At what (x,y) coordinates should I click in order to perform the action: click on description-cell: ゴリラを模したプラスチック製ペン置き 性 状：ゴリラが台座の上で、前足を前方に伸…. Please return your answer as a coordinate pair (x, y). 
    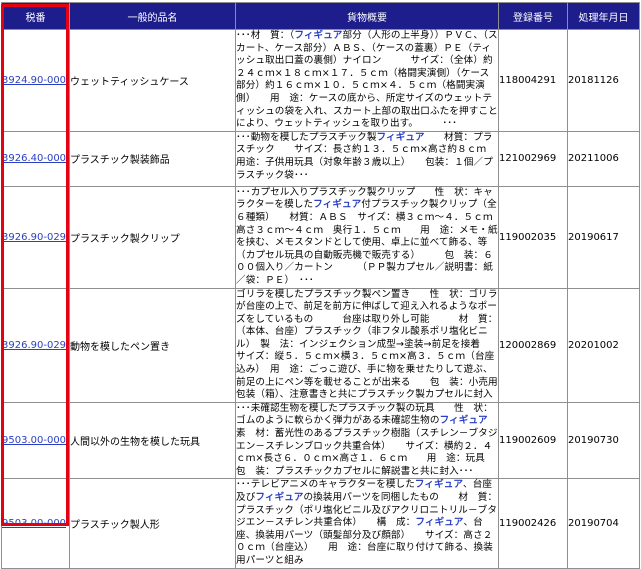
    Looking at the image, I should click on (367, 345).